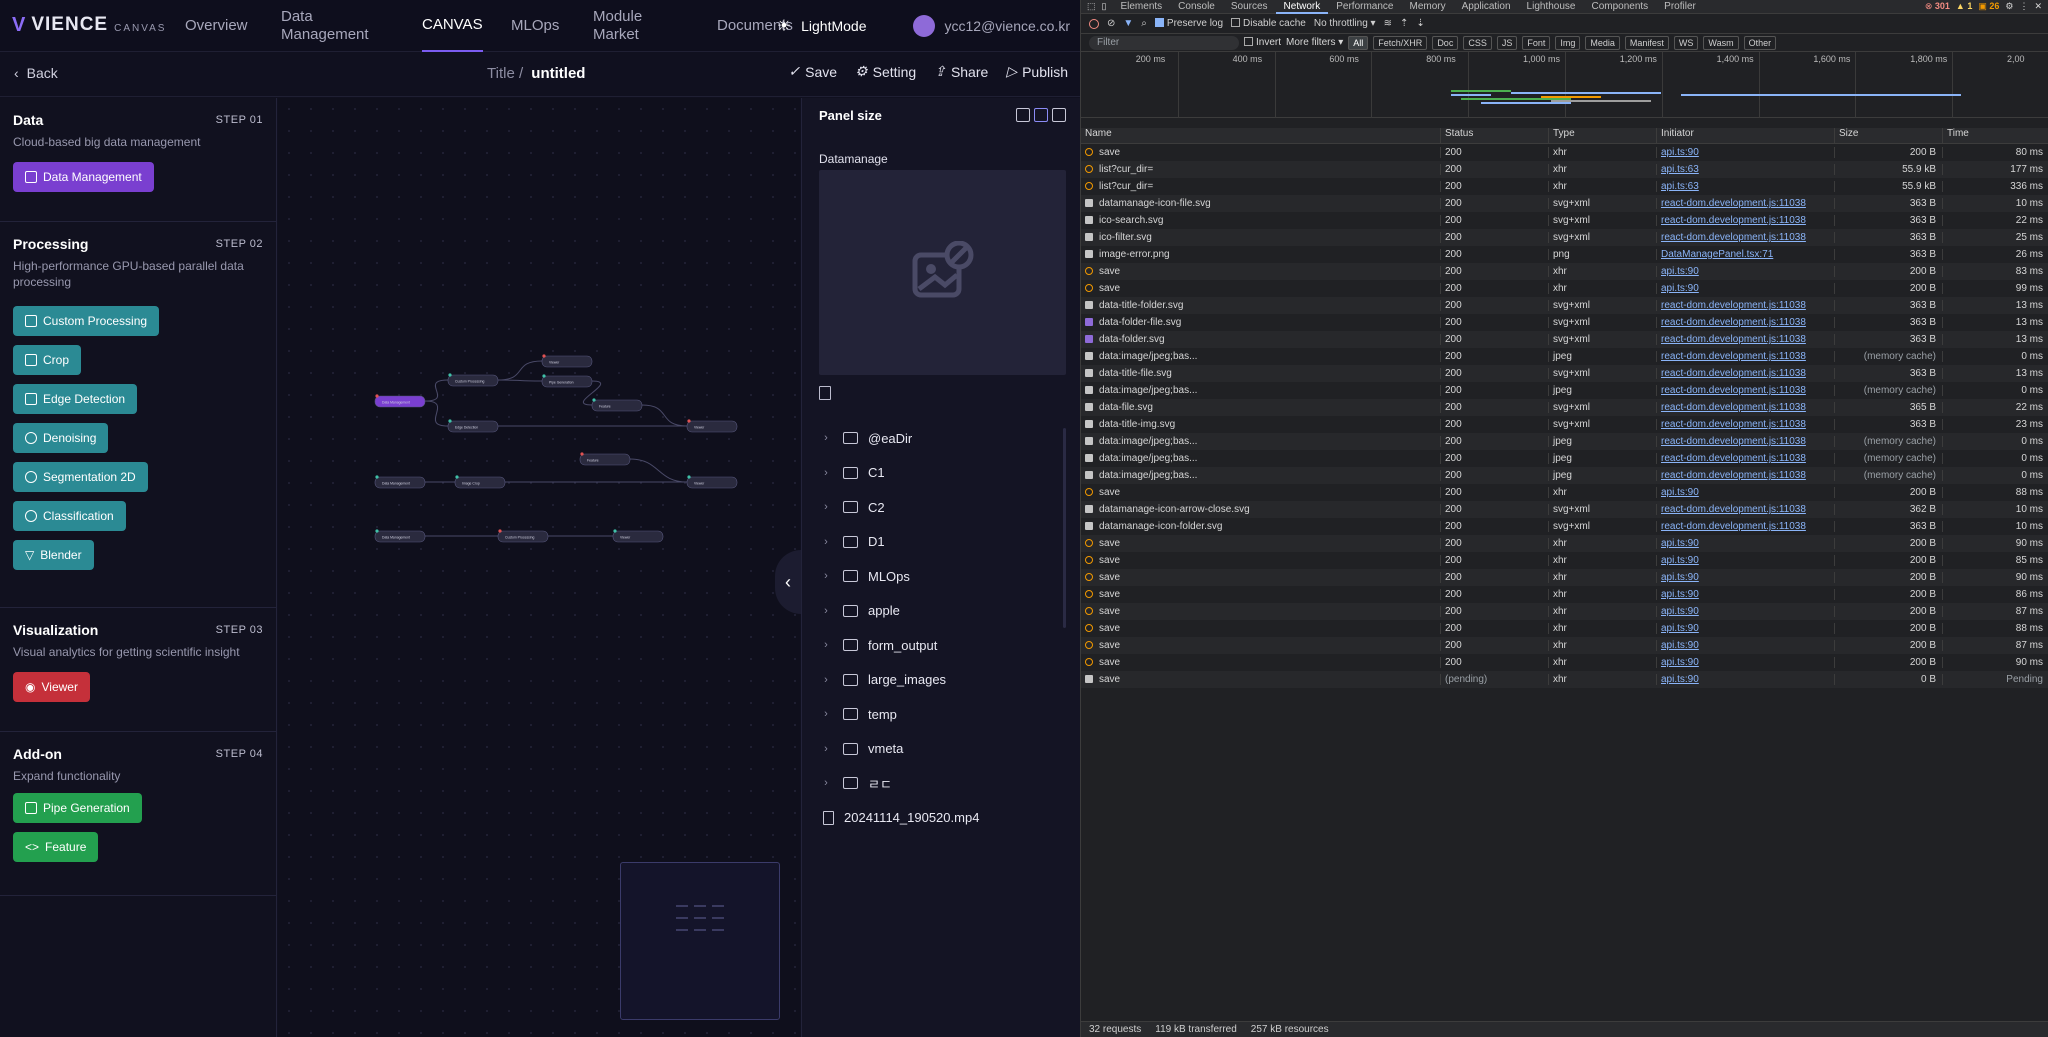  Describe the element at coordinates (1619, 7) in the screenshot. I see `devtools-tab-components: Components` at that location.